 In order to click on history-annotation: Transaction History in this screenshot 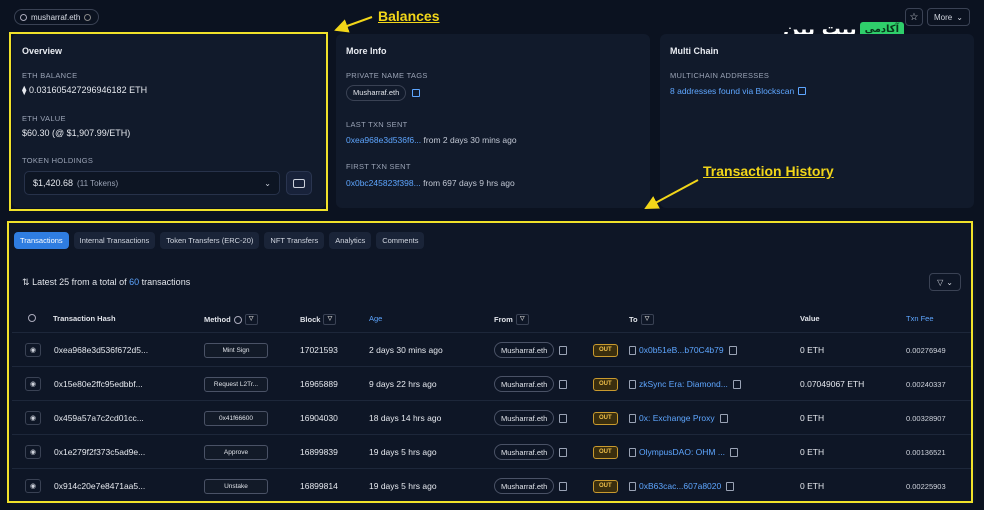, I will do `click(768, 171)`.